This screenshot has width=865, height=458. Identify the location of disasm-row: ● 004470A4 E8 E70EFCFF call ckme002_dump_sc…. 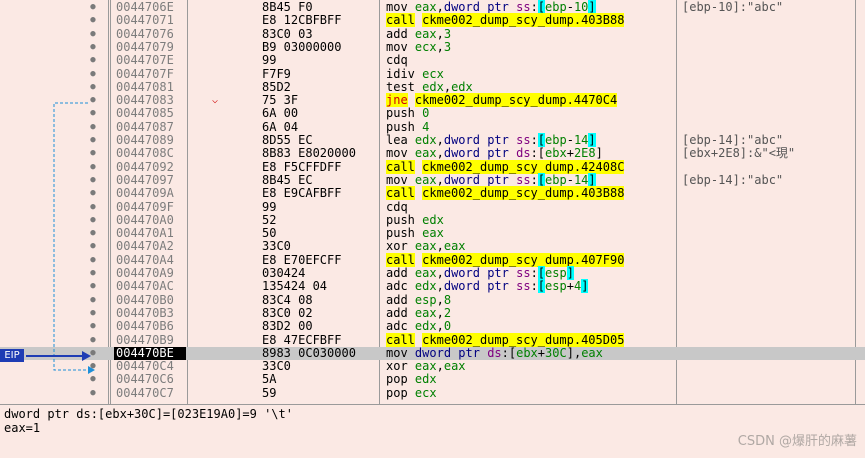
(432, 259).